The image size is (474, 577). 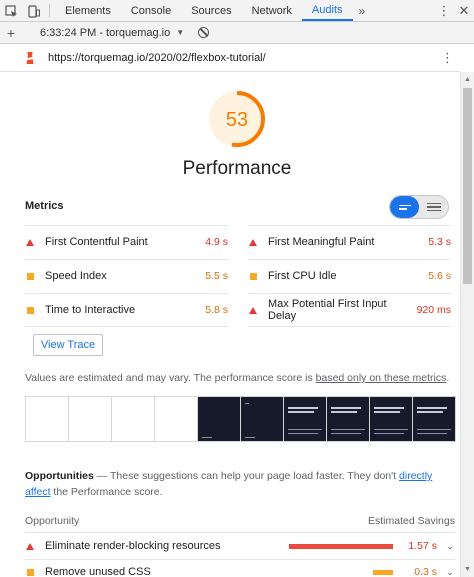 What do you see at coordinates (126, 276) in the screenshot?
I see `metric-item: Speed Index 5.5 s` at bounding box center [126, 276].